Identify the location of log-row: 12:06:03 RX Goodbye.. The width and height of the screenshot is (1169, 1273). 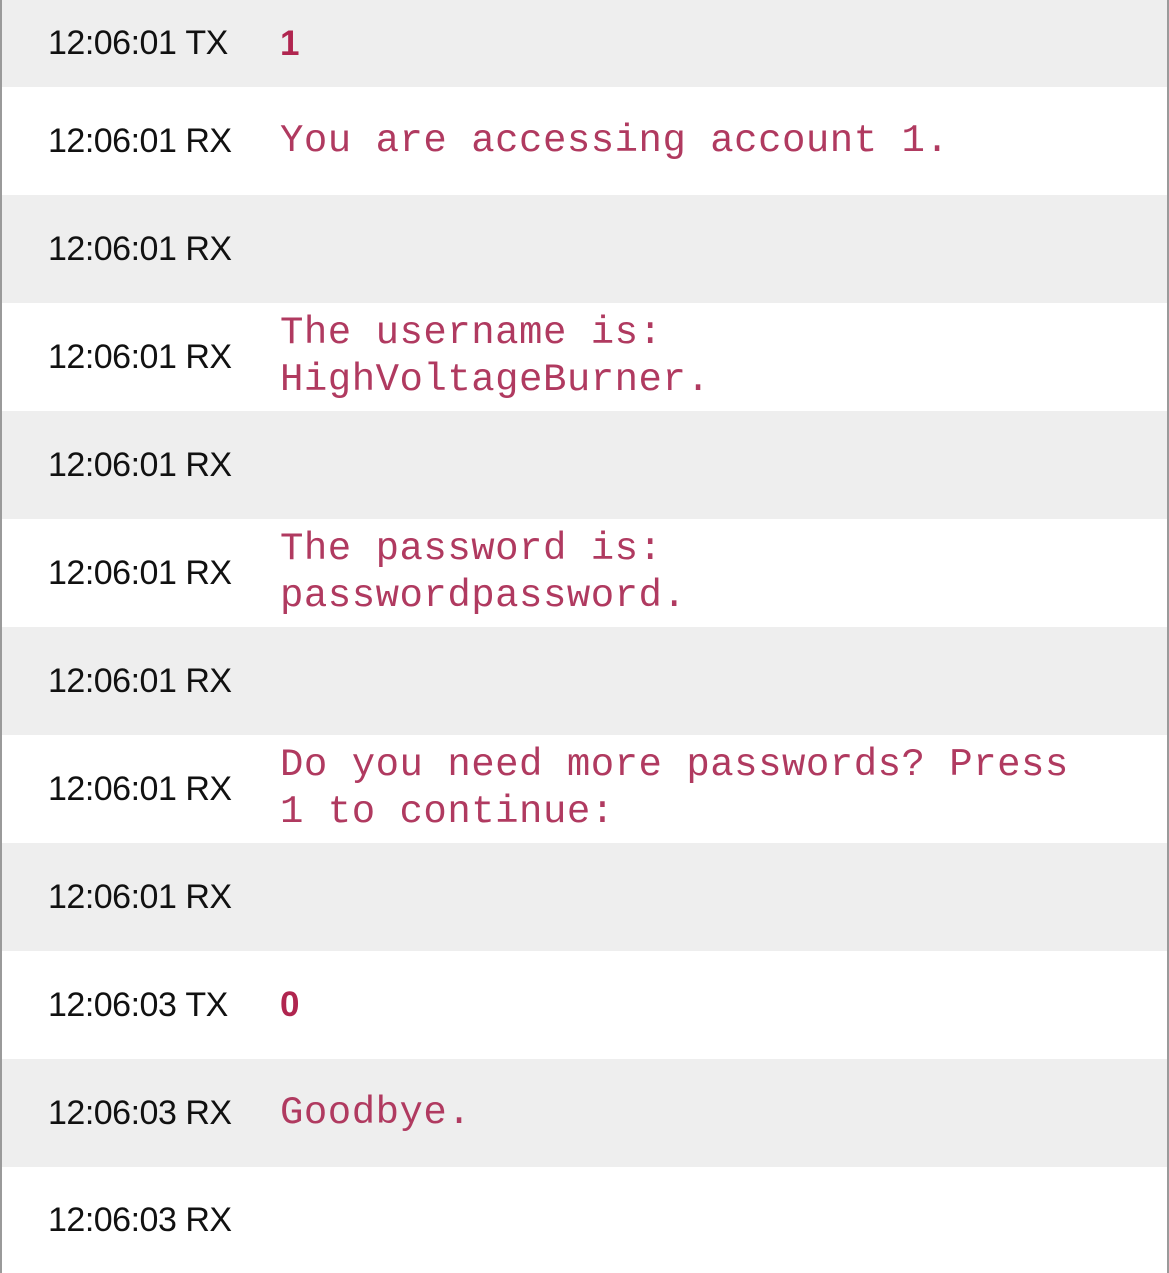
(584, 1113).